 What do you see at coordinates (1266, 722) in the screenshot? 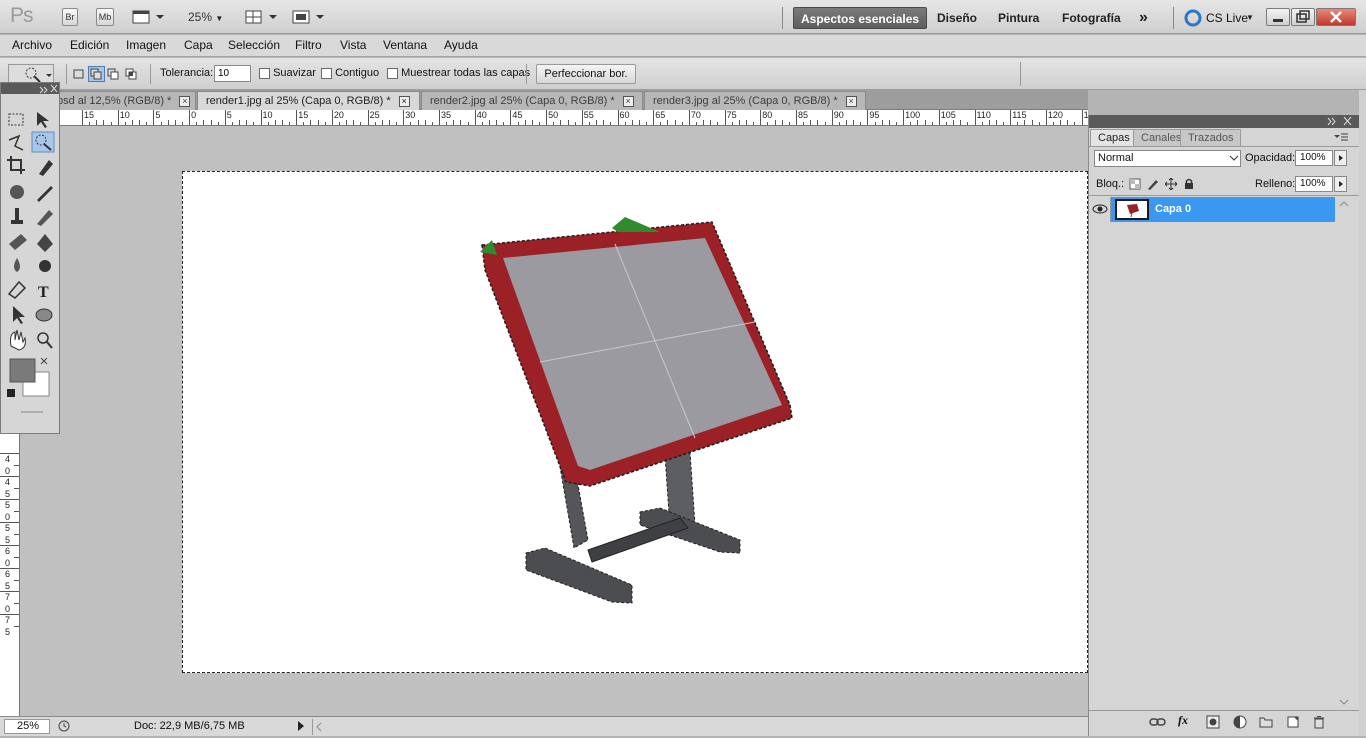
I see `new-group-icon` at bounding box center [1266, 722].